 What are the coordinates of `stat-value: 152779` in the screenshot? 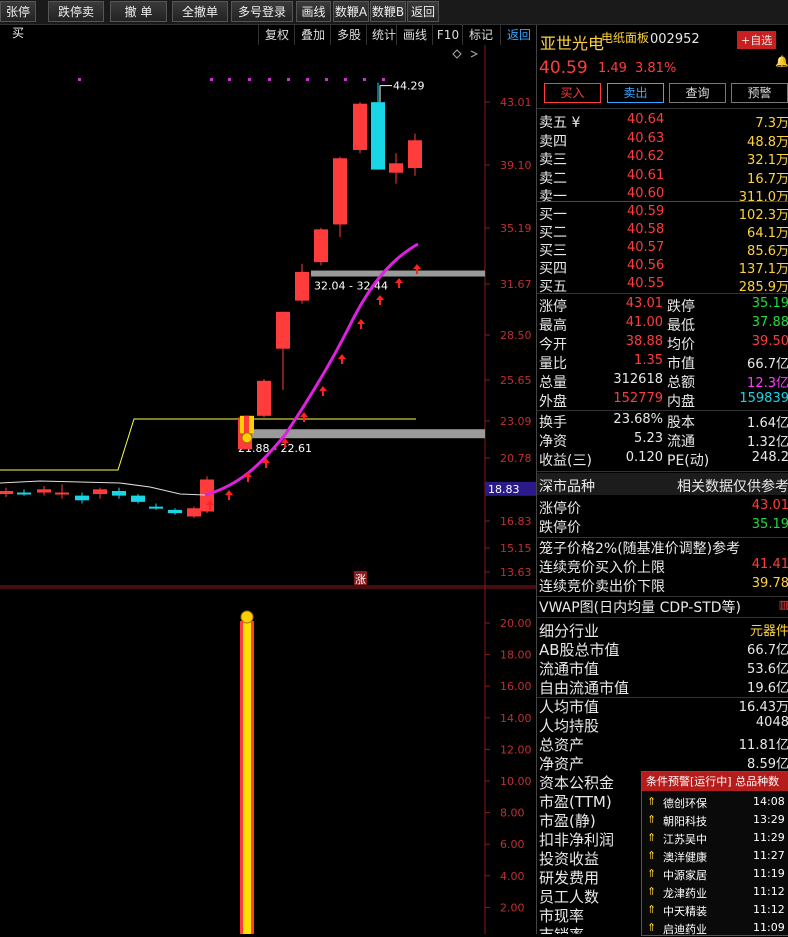 It's located at (638, 398).